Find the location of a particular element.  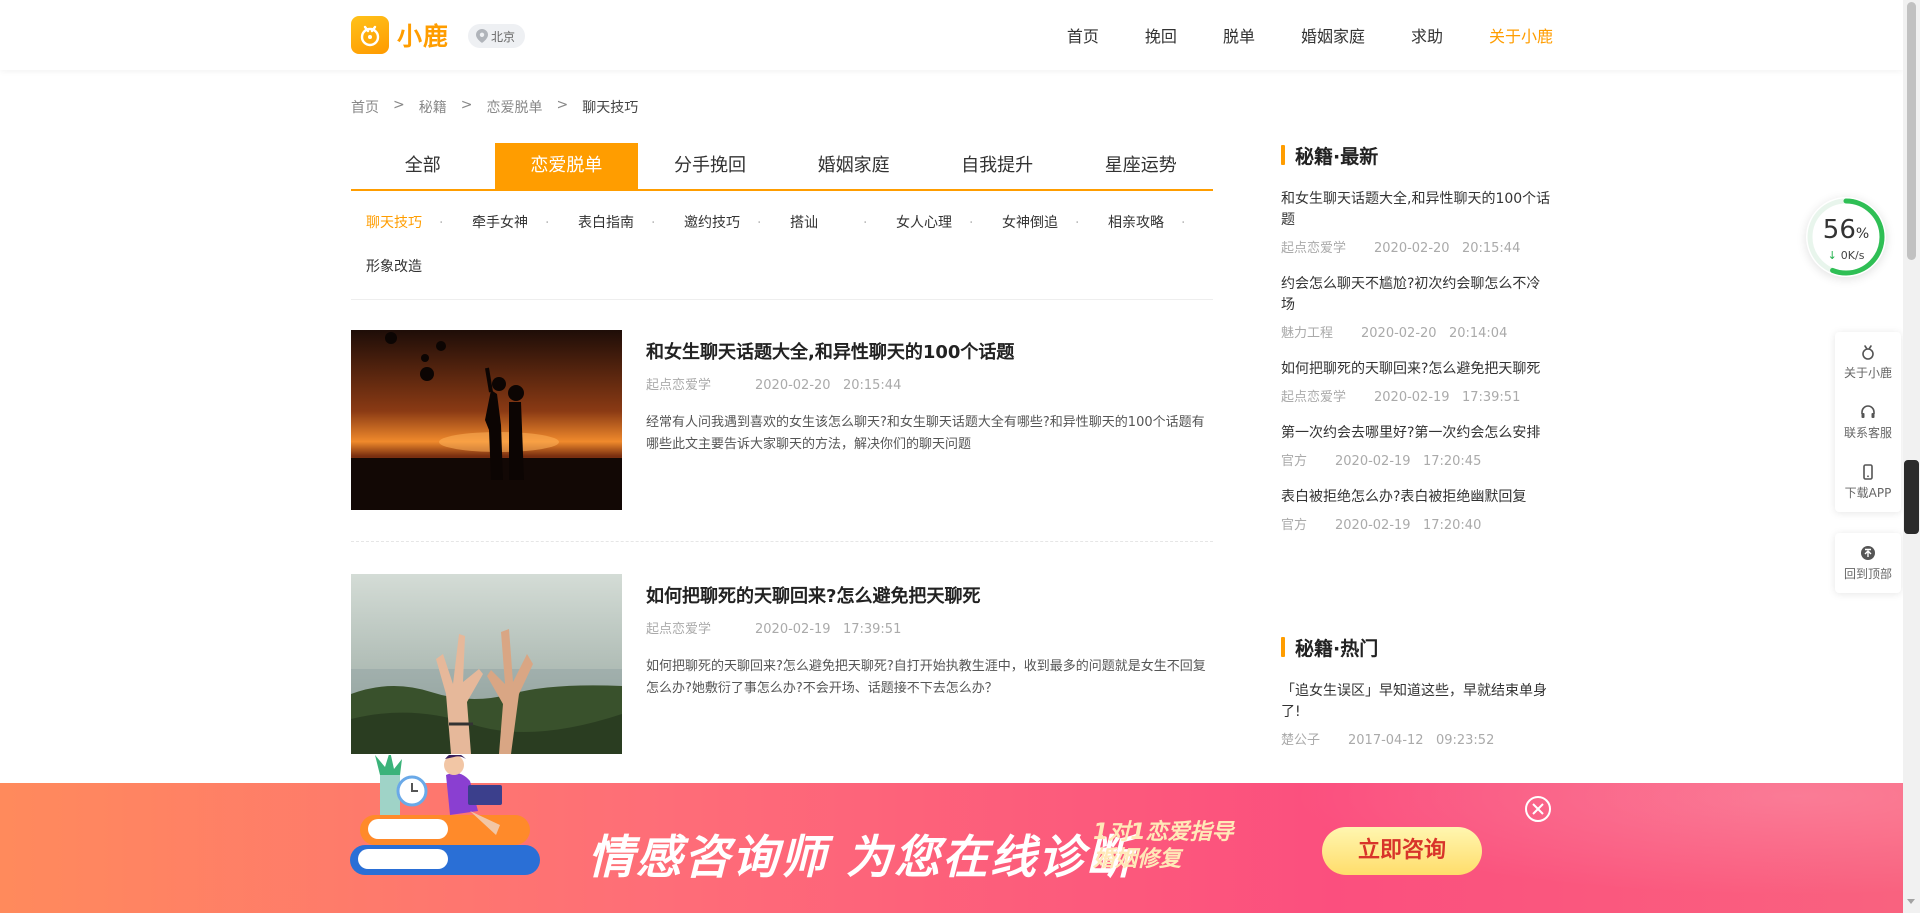

city-selector: 北京 is located at coordinates (497, 36).